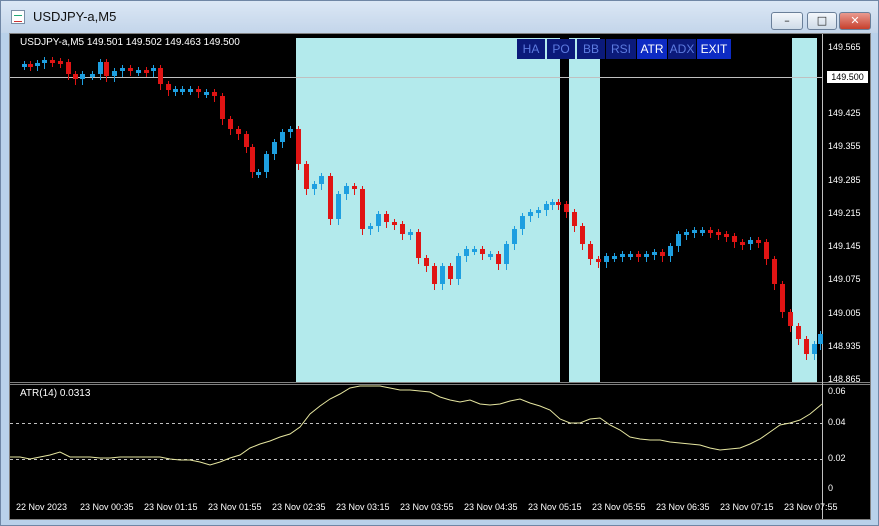 The image size is (879, 526). What do you see at coordinates (18, 17) in the screenshot?
I see `chart-window-icon` at bounding box center [18, 17].